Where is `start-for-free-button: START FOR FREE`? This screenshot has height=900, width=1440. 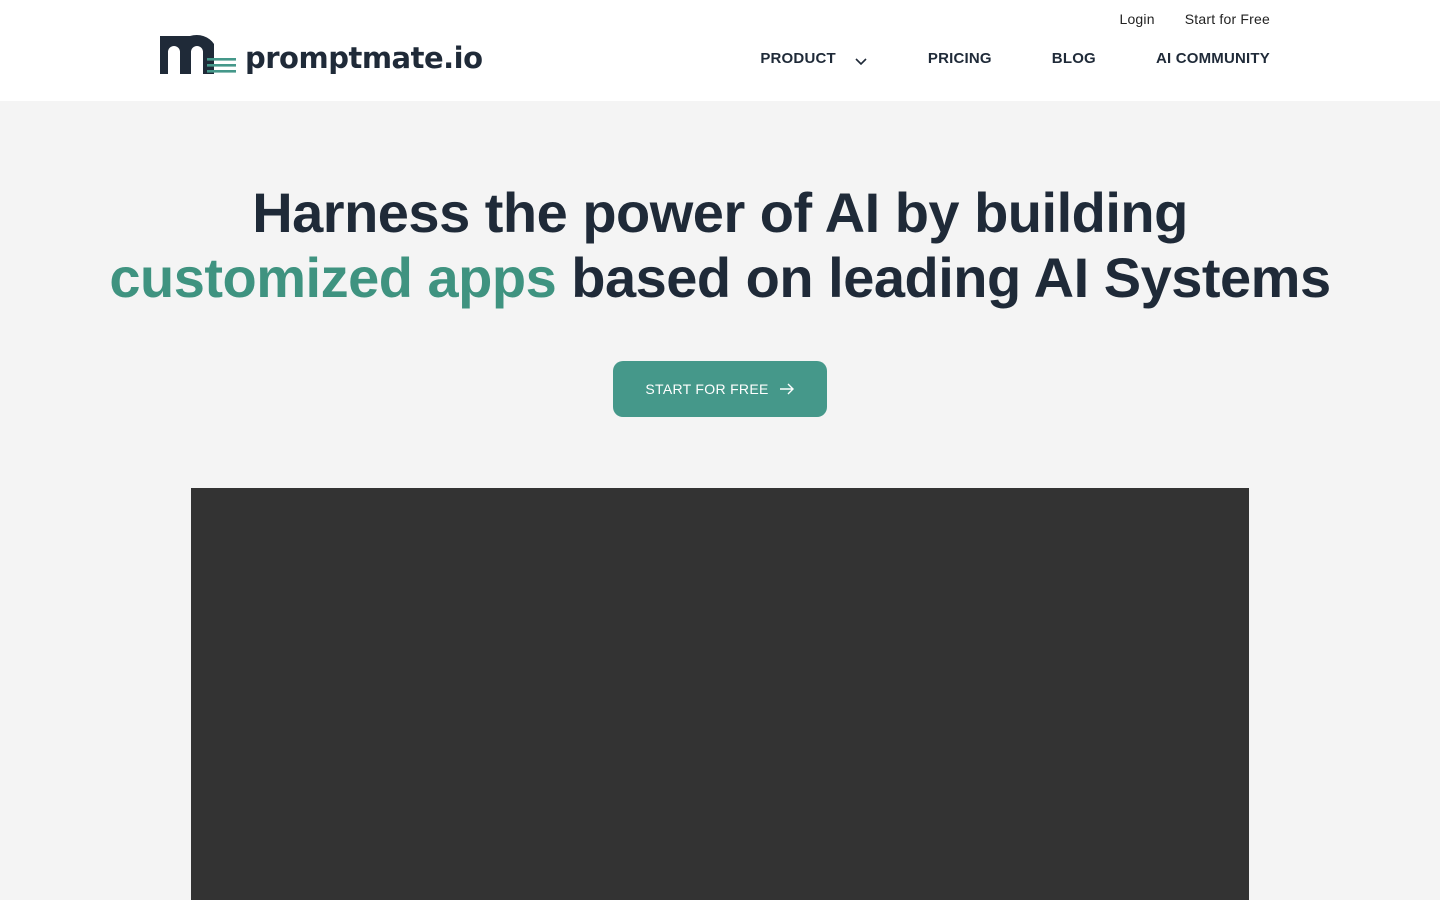 start-for-free-button: START FOR FREE is located at coordinates (720, 389).